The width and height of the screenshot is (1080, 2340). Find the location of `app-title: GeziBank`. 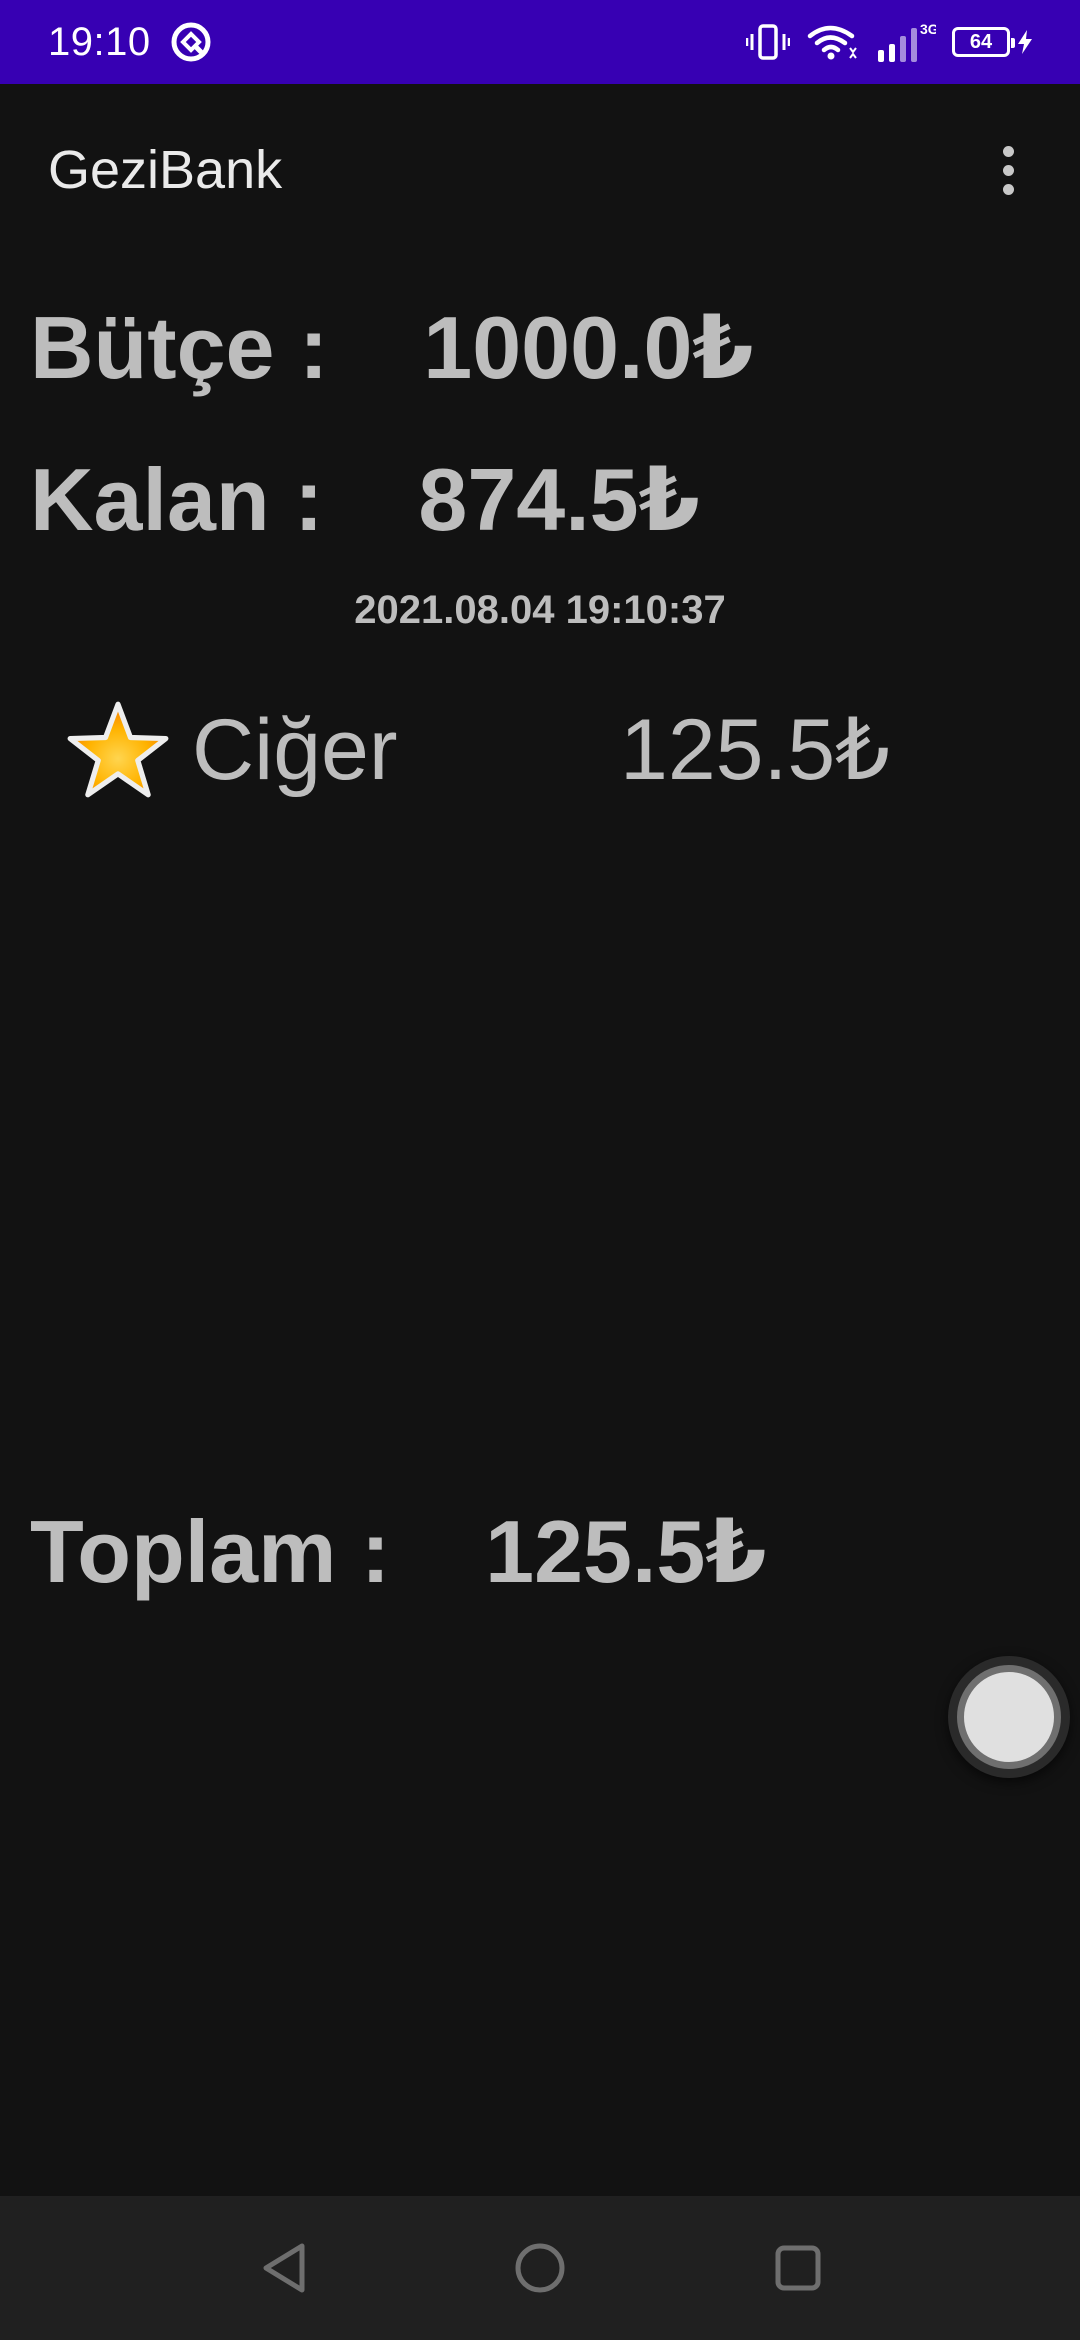

app-title: GeziBank is located at coordinates (165, 170).